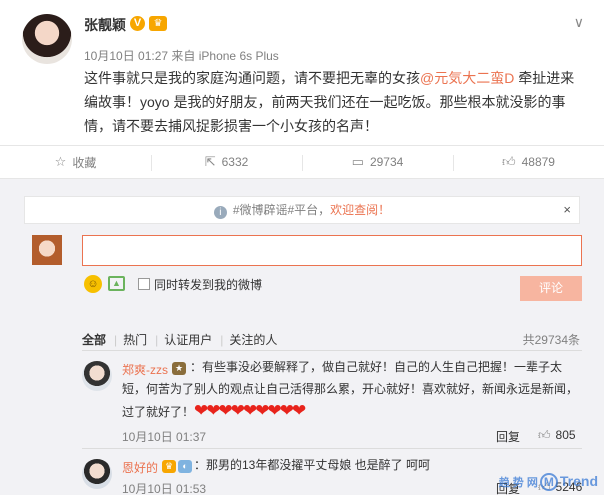 The width and height of the screenshot is (604, 495). Describe the element at coordinates (164, 437) in the screenshot. I see `comment-time: 10月10日 01:37` at that location.